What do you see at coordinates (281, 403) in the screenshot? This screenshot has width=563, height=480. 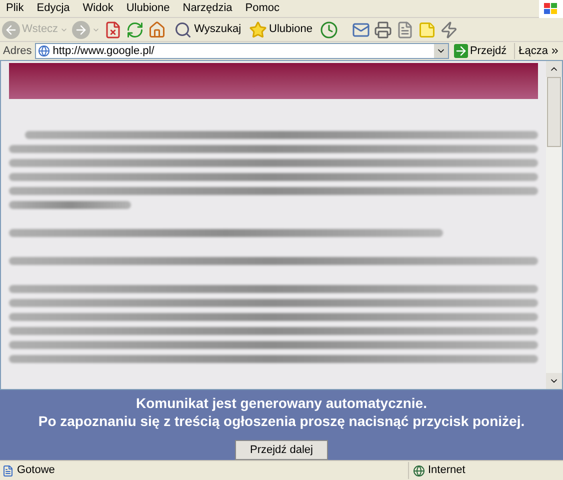 I see `notice-text: Komunikat jest generowany automatycznie.` at bounding box center [281, 403].